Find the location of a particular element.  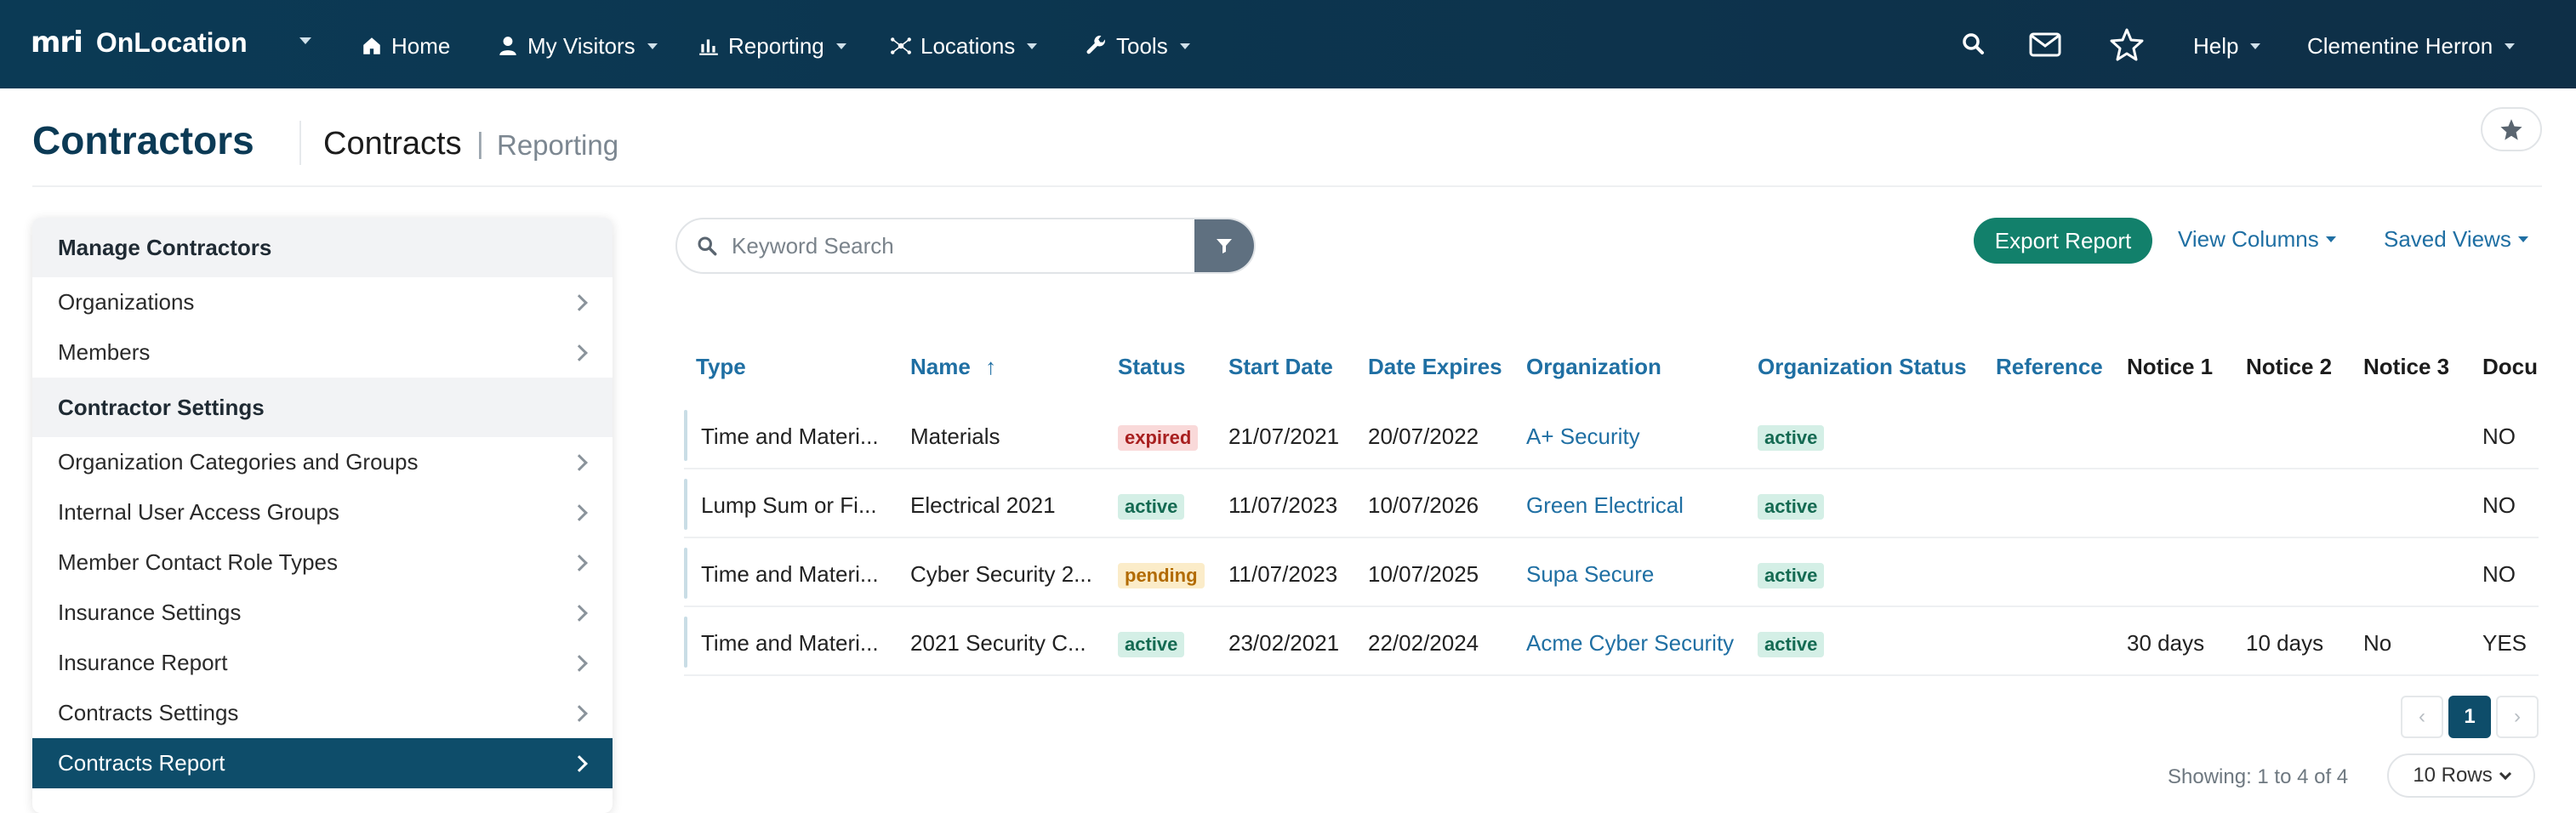

sidebar-item-members: Members is located at coordinates (322, 352).